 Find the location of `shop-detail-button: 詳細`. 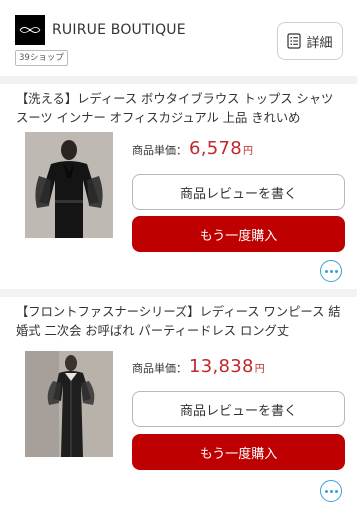

shop-detail-button: 詳細 is located at coordinates (310, 41).